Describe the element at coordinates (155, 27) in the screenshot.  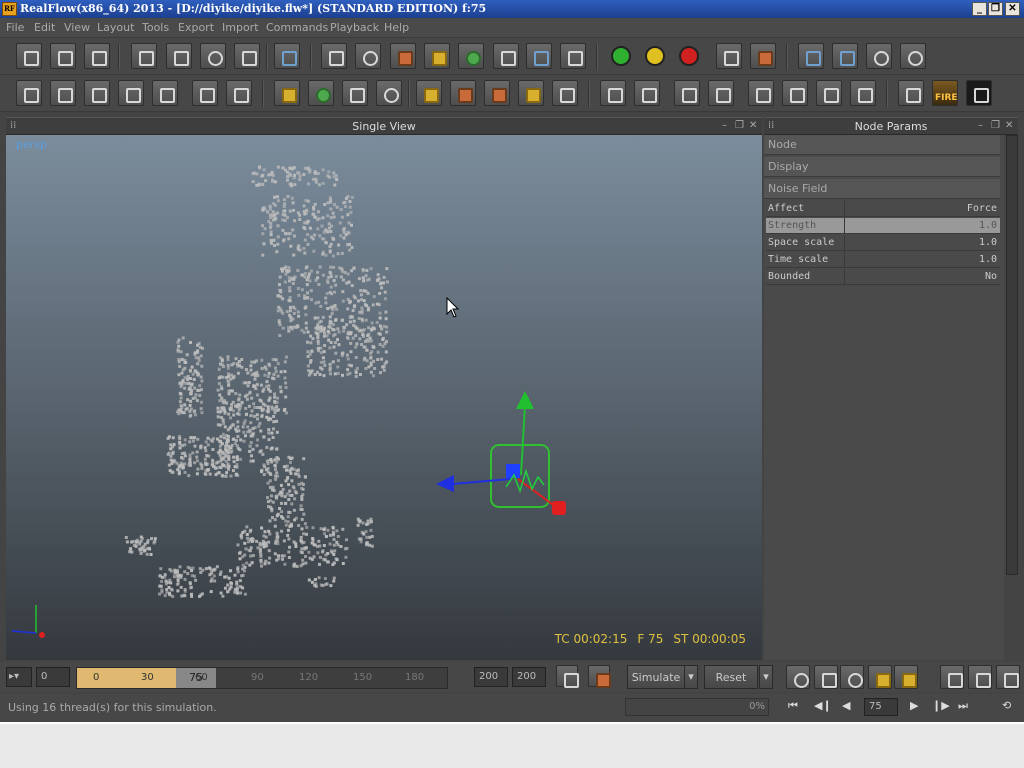
I see `menu-tools: Tools` at that location.